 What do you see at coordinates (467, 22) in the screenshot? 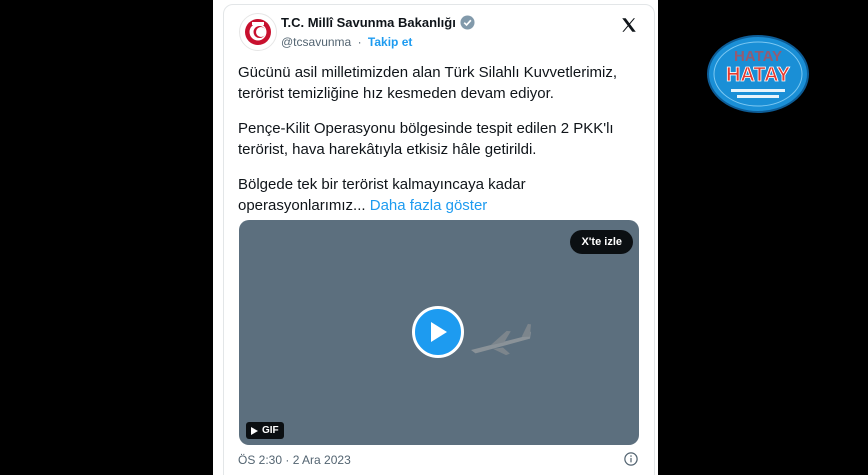
I see `verified-badge-icon` at bounding box center [467, 22].